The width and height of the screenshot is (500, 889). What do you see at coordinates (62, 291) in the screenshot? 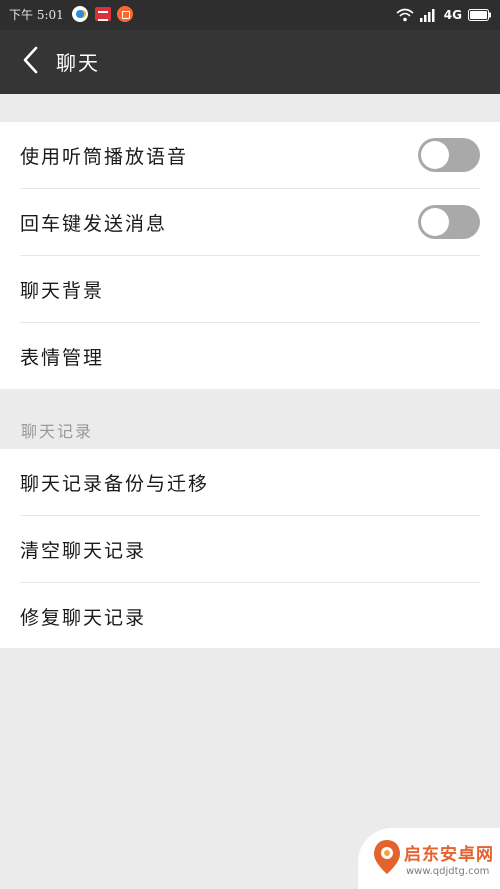
I see `row-label: 聊天背景` at bounding box center [62, 291].